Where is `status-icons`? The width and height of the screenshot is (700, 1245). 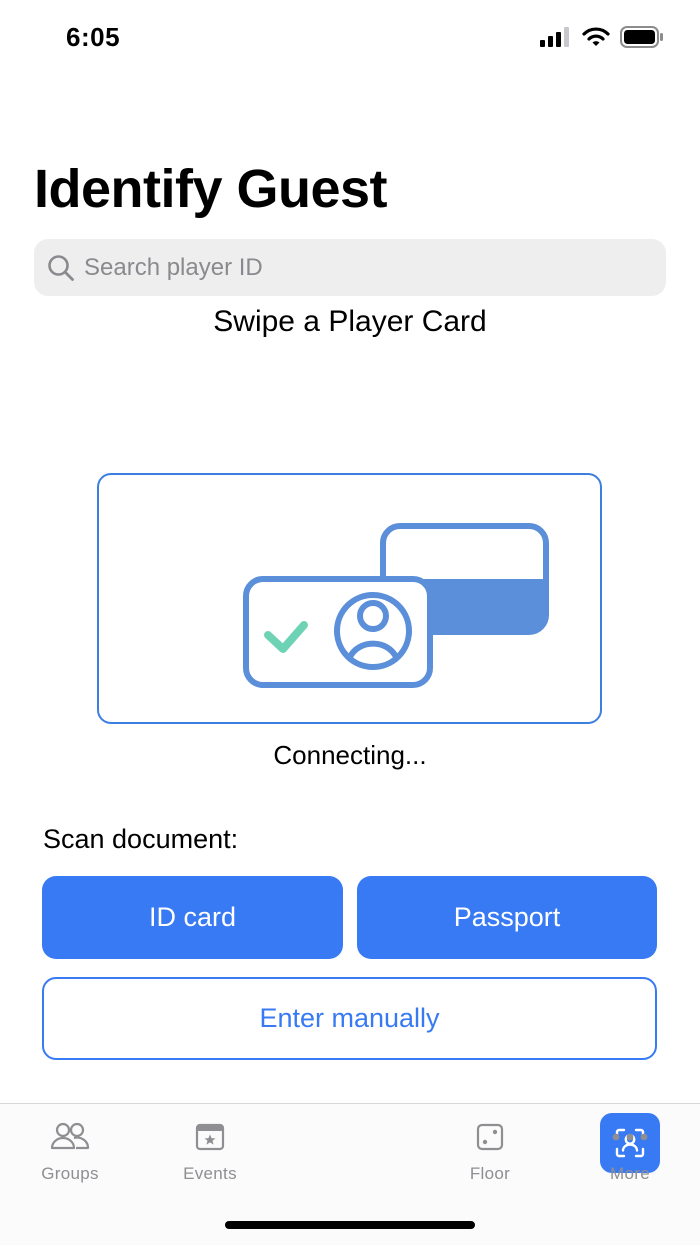 status-icons is located at coordinates (602, 37).